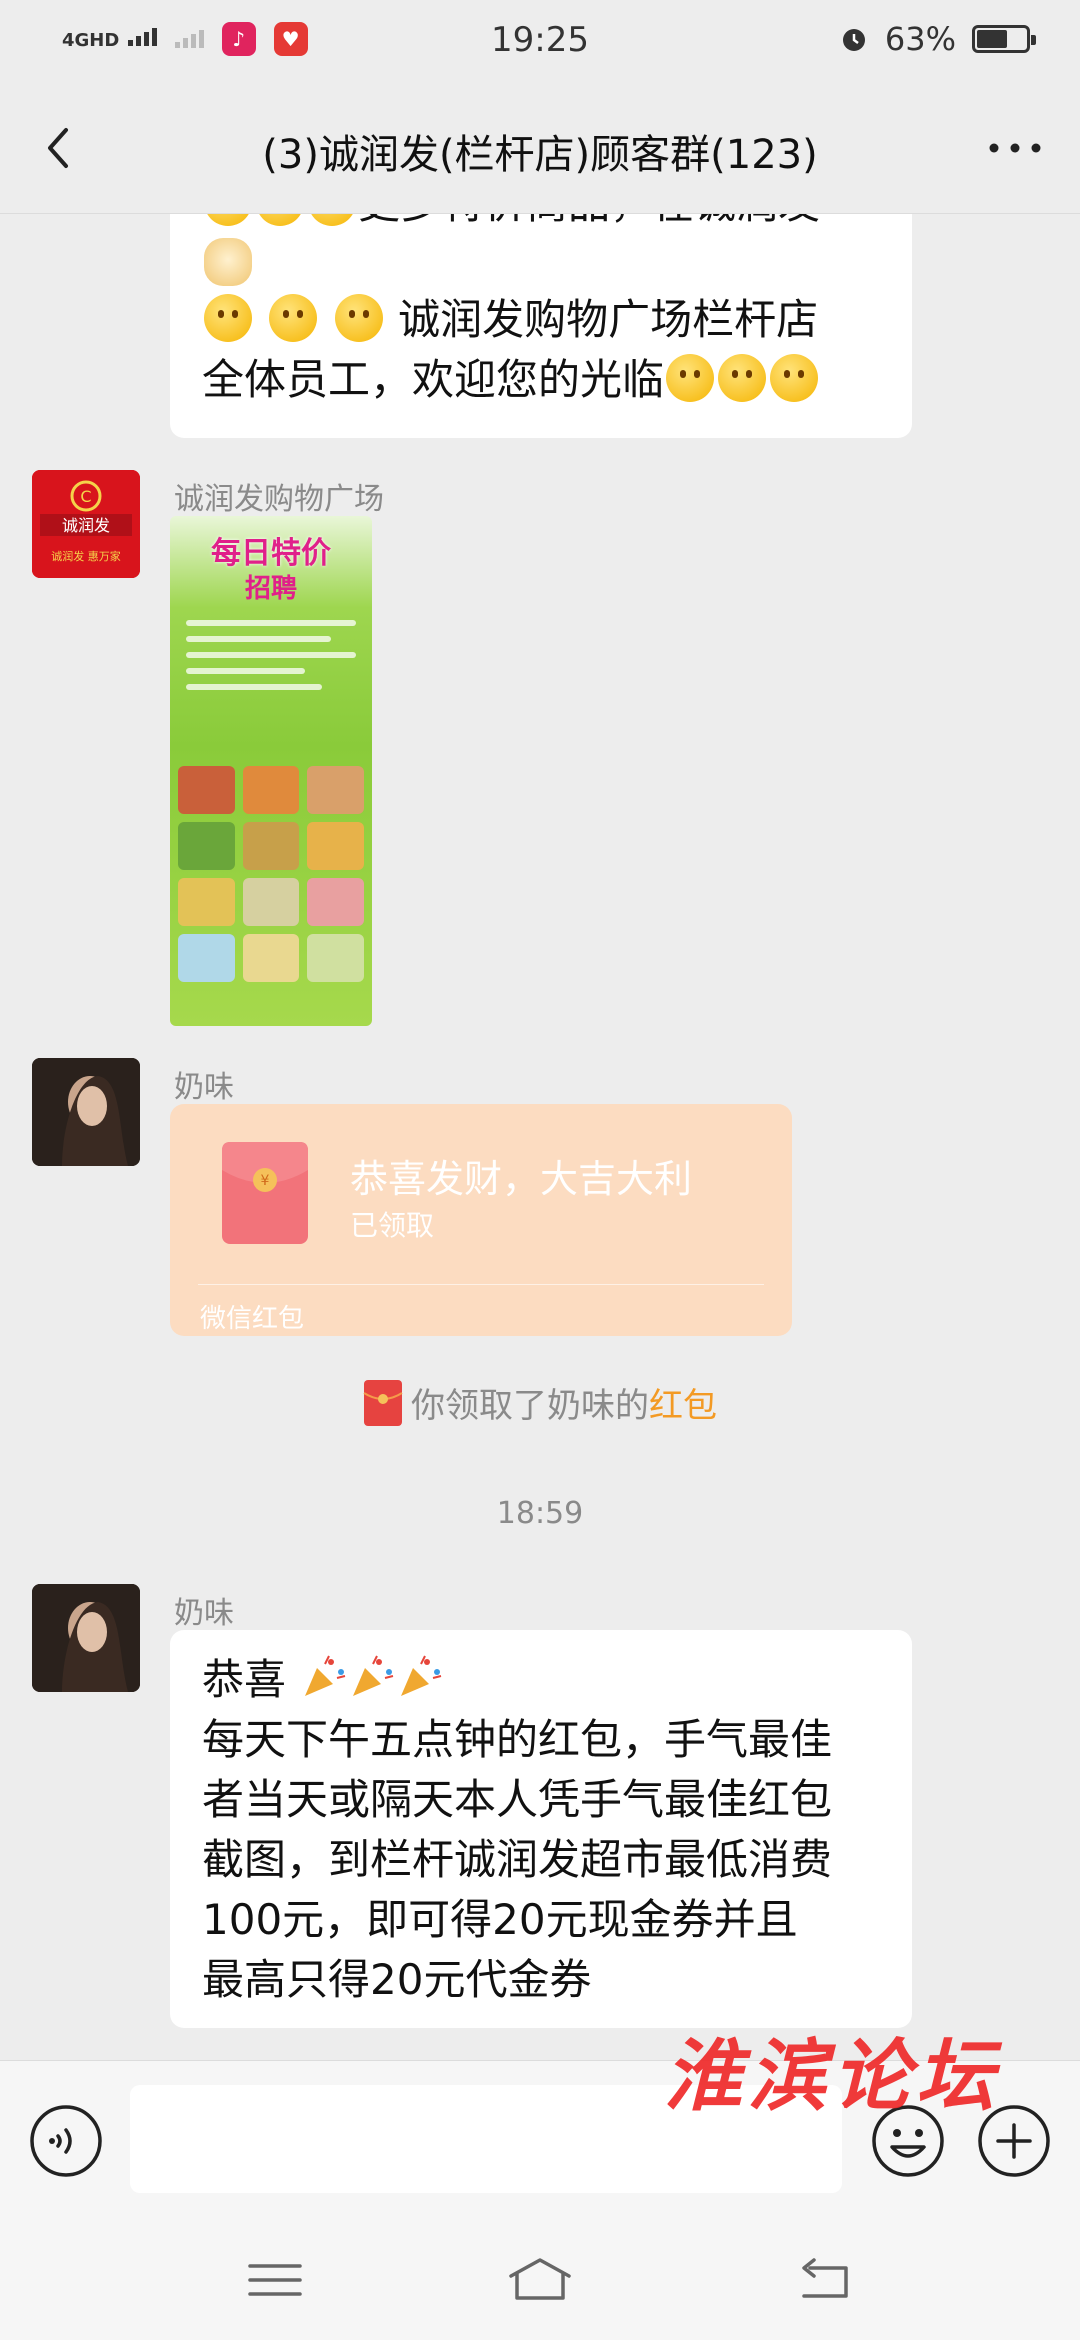 The height and width of the screenshot is (2340, 1080). Describe the element at coordinates (1015, 148) in the screenshot. I see `more-dots-icon` at that location.